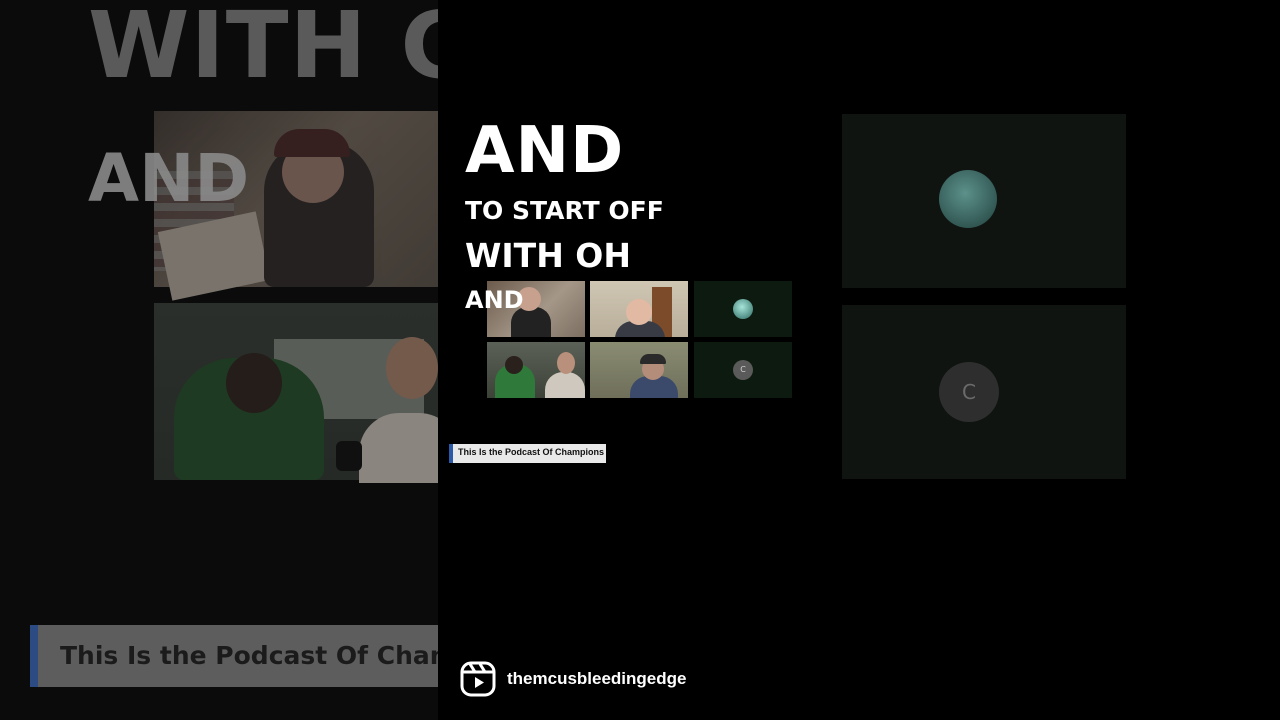  I want to click on video-tile-avatar-letter: C, so click(743, 370).